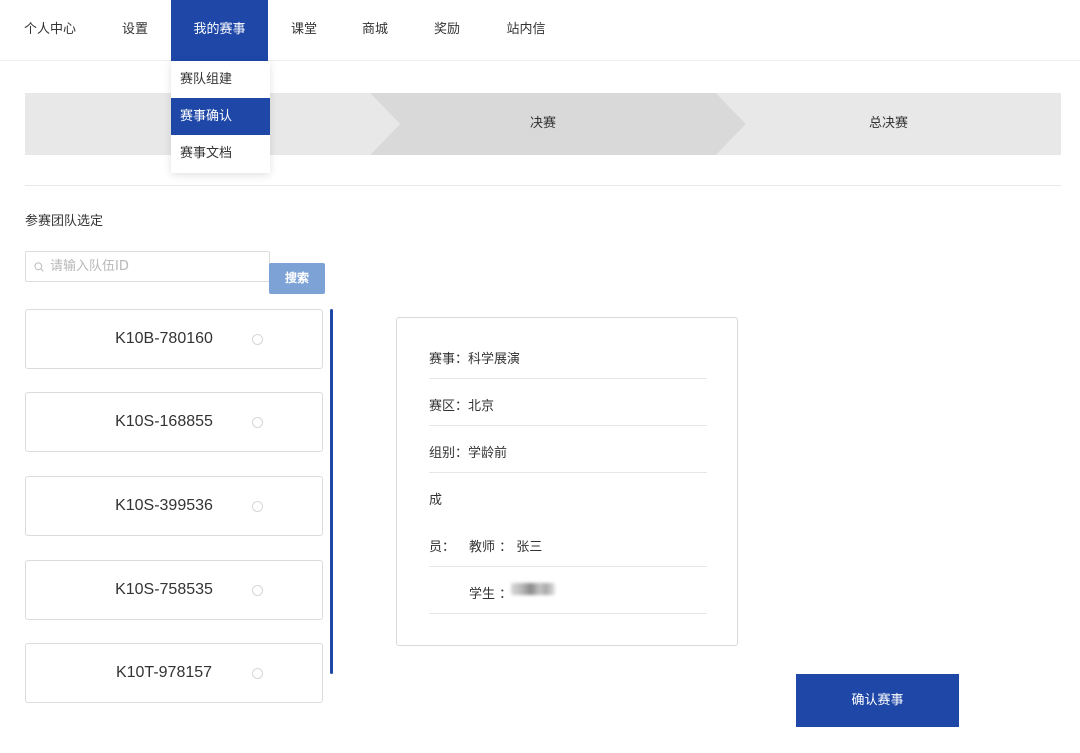 This screenshot has height=753, width=1080. Describe the element at coordinates (297, 278) in the screenshot. I see `search-button: 搜索` at that location.